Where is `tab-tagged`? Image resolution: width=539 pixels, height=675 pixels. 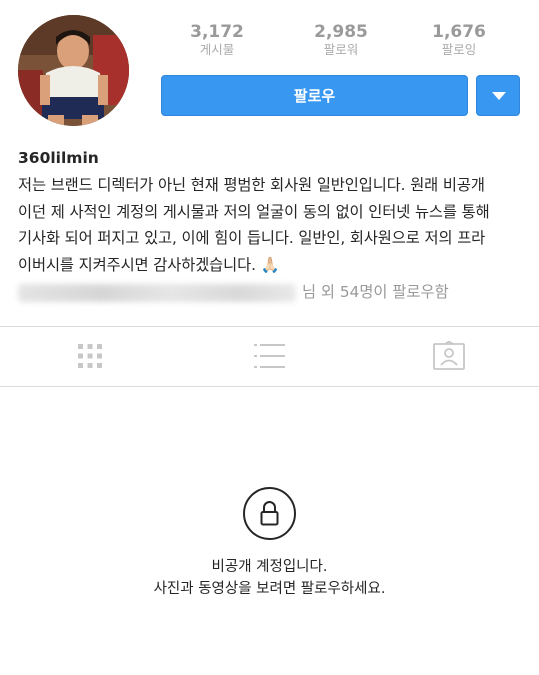 tab-tagged is located at coordinates (449, 356).